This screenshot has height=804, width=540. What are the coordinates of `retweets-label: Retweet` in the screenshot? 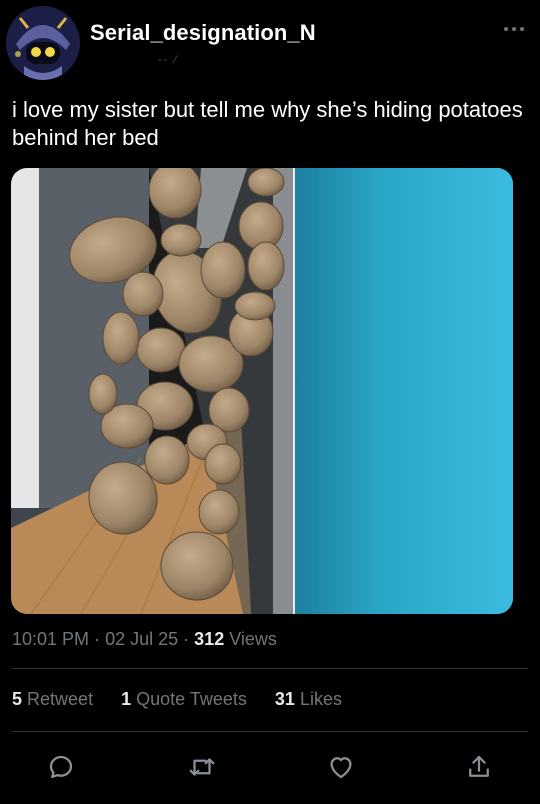 It's located at (60, 699).